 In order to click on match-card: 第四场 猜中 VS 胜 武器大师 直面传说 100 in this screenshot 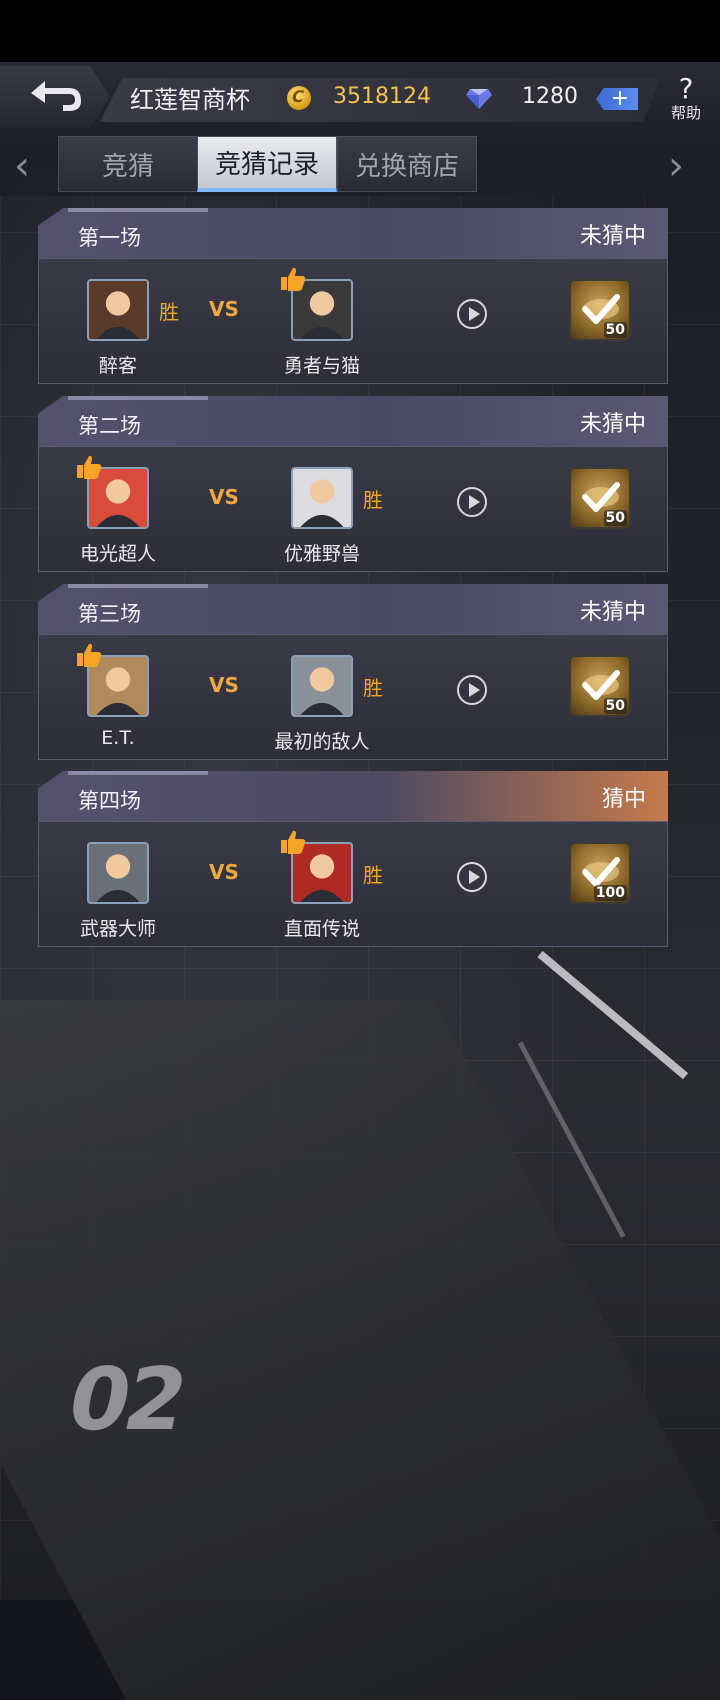, I will do `click(353, 859)`.